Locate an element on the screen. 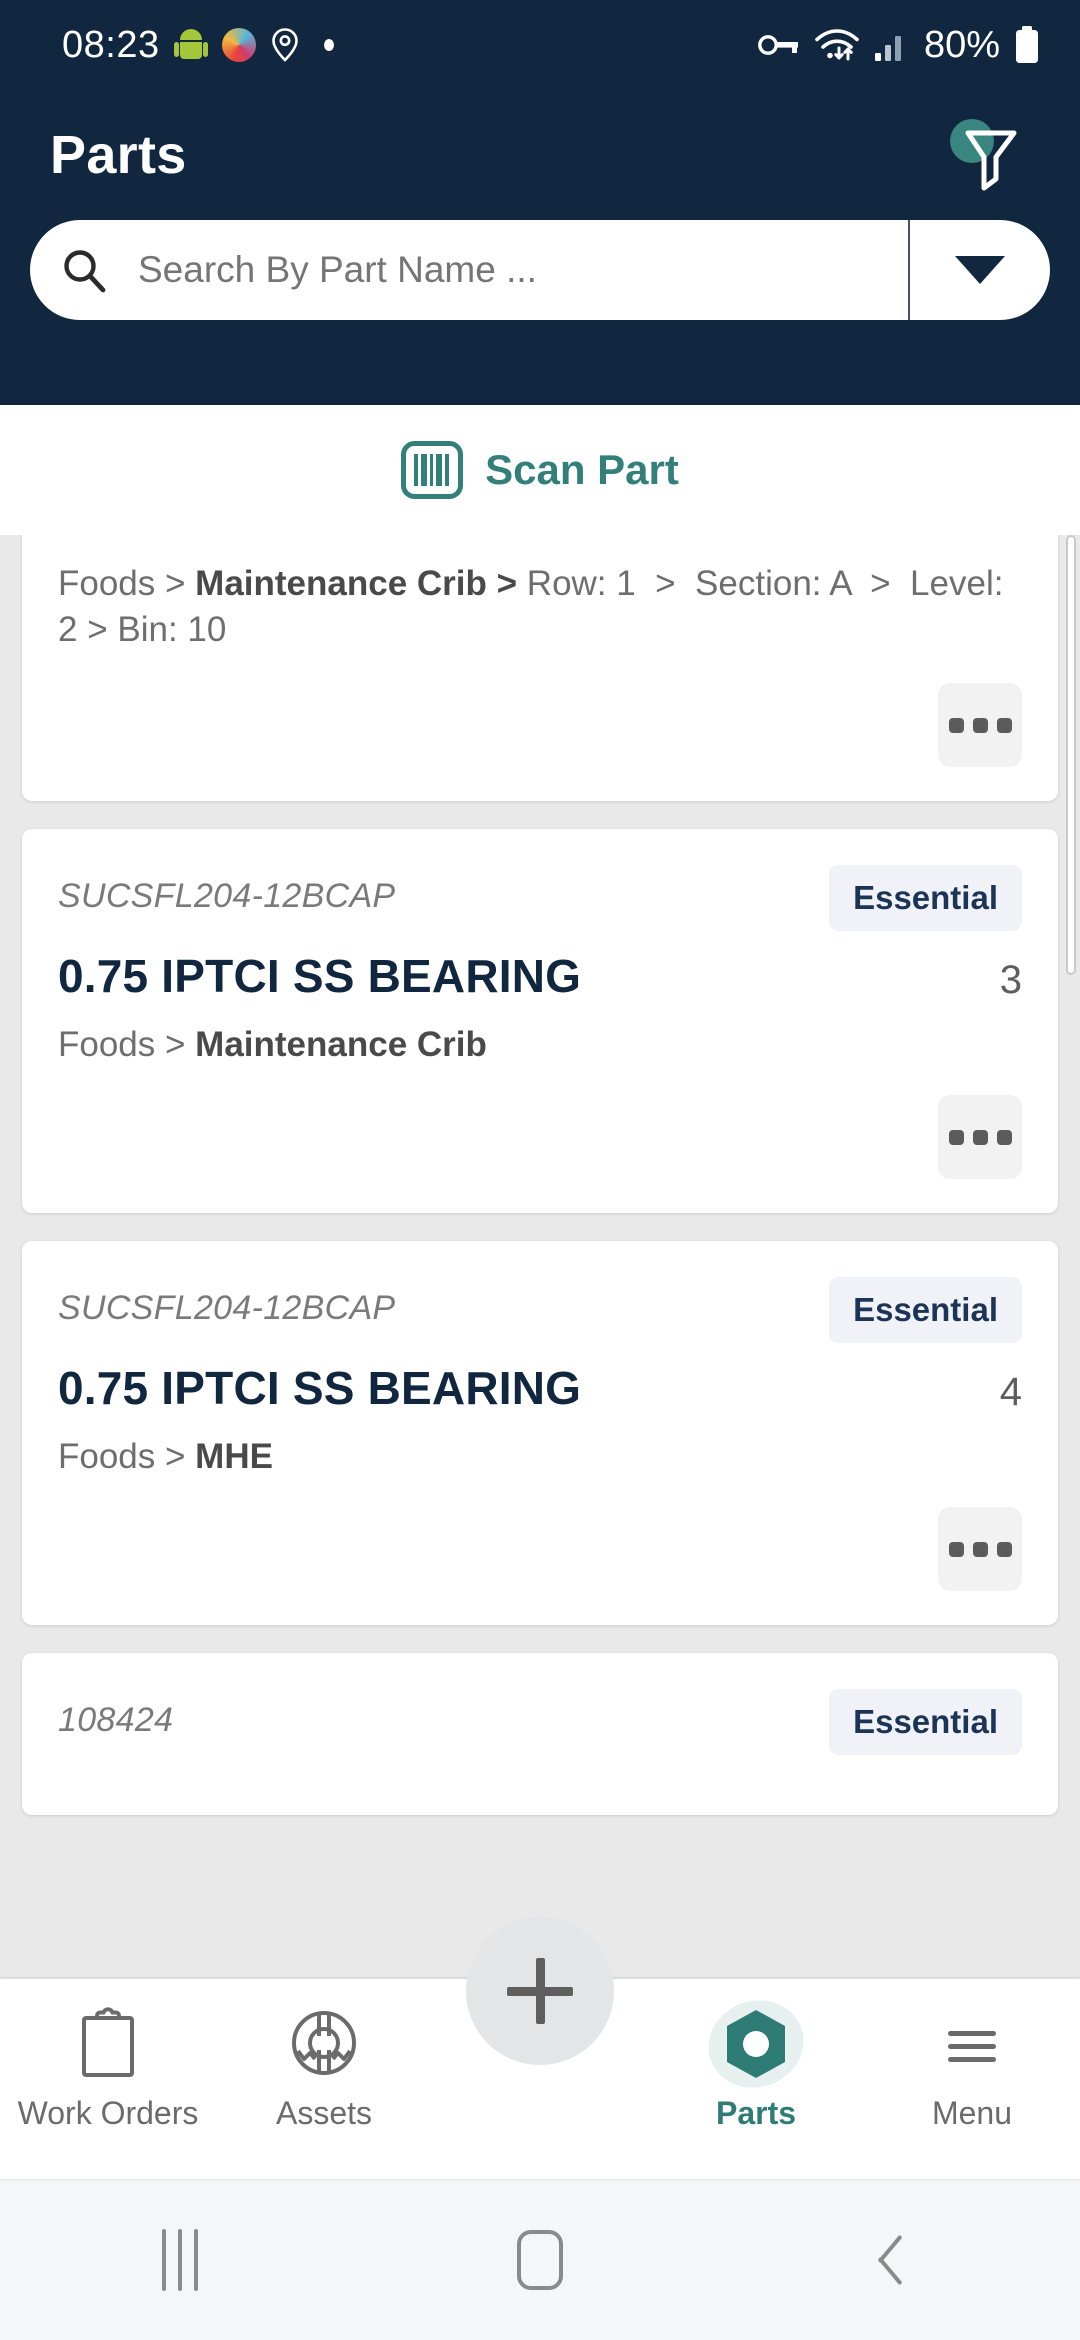  battery-icon is located at coordinates (1027, 45).